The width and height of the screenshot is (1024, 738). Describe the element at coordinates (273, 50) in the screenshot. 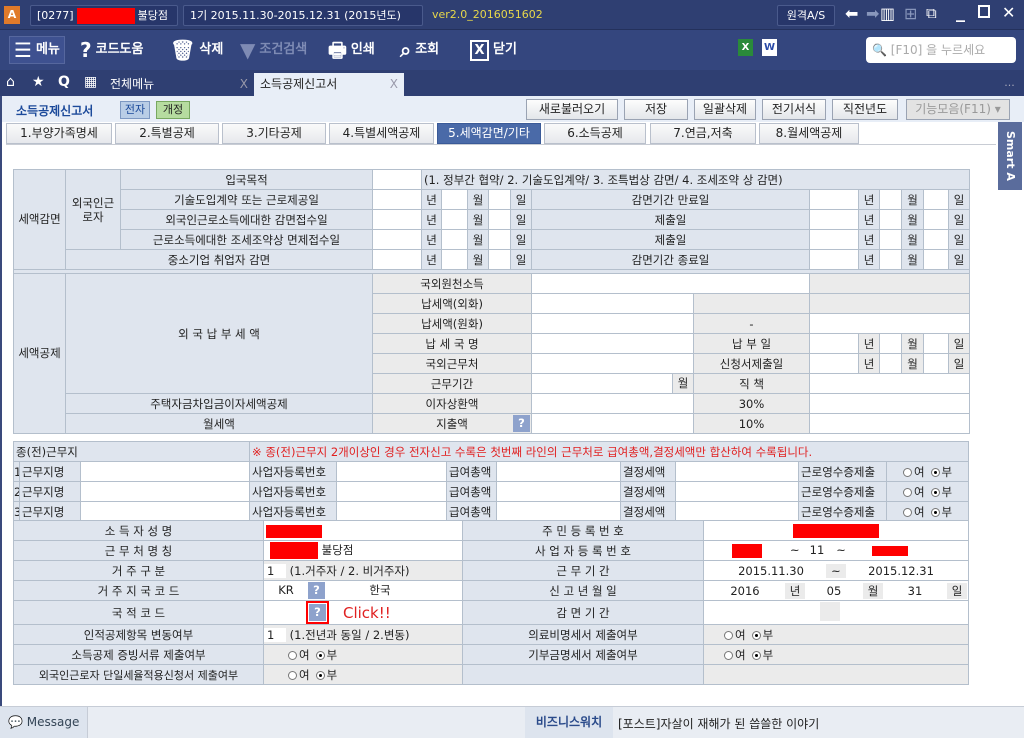

I see `filter-button: ▼ 조건검색` at that location.